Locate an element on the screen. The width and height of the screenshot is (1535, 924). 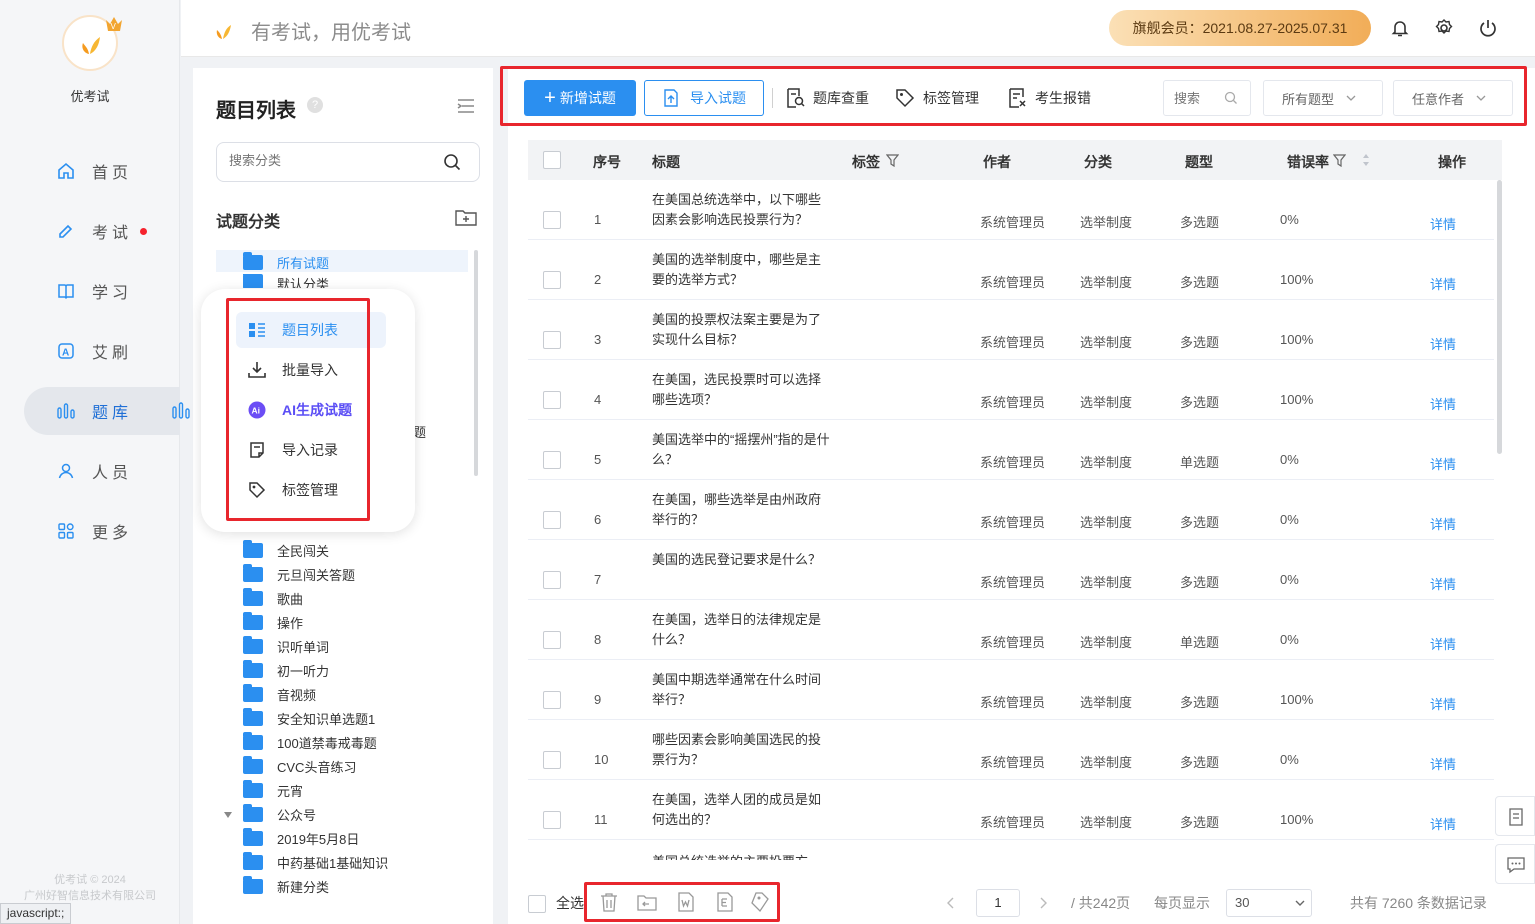
import-questions-button: 导入试题 is located at coordinates (704, 98).